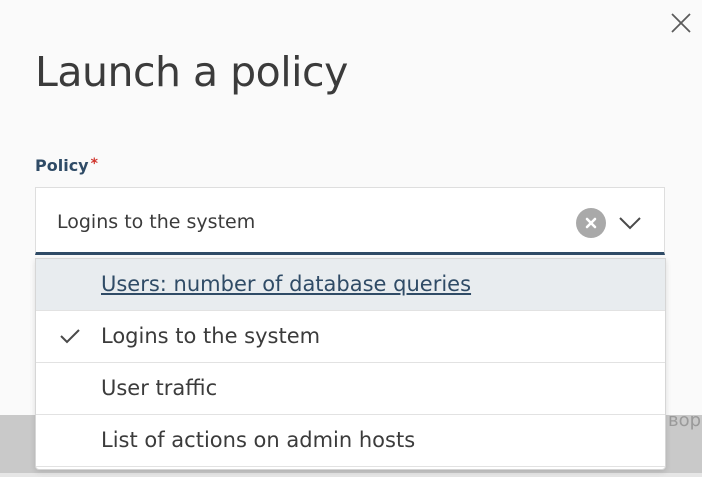 The image size is (702, 477). I want to click on close-icon, so click(681, 23).